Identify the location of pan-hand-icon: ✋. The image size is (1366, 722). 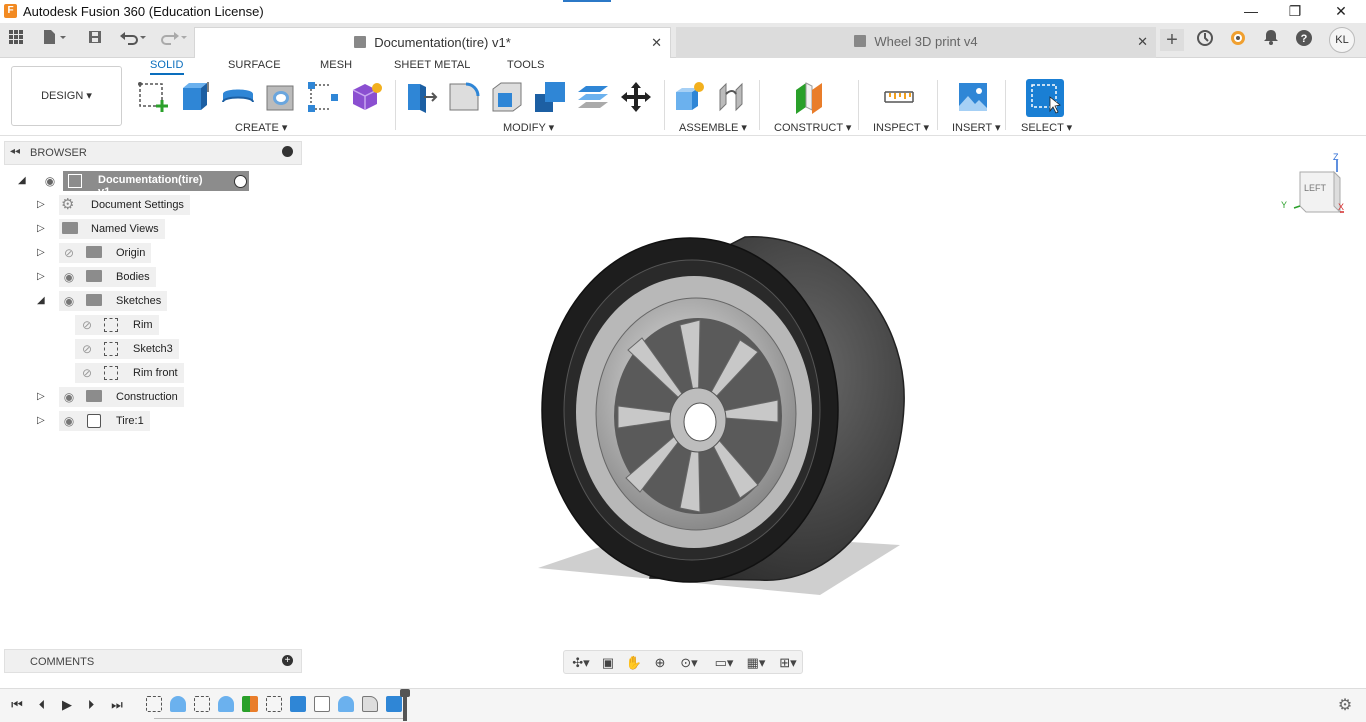
(634, 663).